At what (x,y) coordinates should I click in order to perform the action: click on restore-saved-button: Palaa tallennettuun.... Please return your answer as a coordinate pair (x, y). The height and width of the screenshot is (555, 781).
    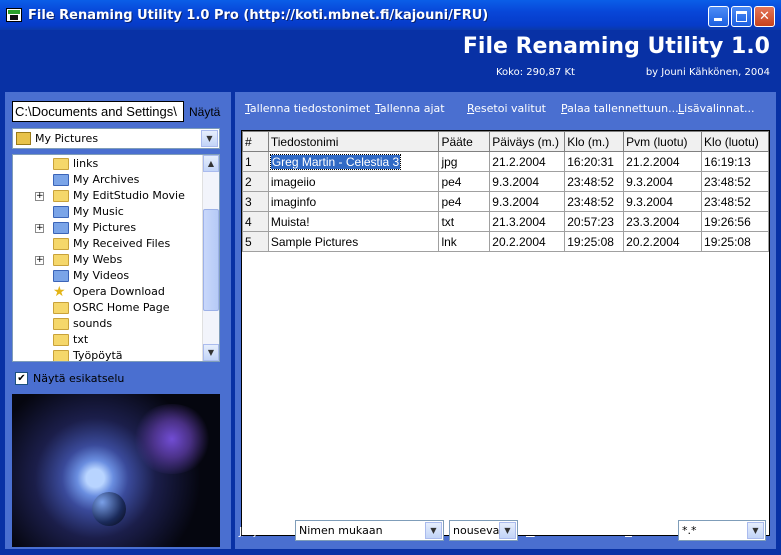
    Looking at the image, I should click on (620, 108).